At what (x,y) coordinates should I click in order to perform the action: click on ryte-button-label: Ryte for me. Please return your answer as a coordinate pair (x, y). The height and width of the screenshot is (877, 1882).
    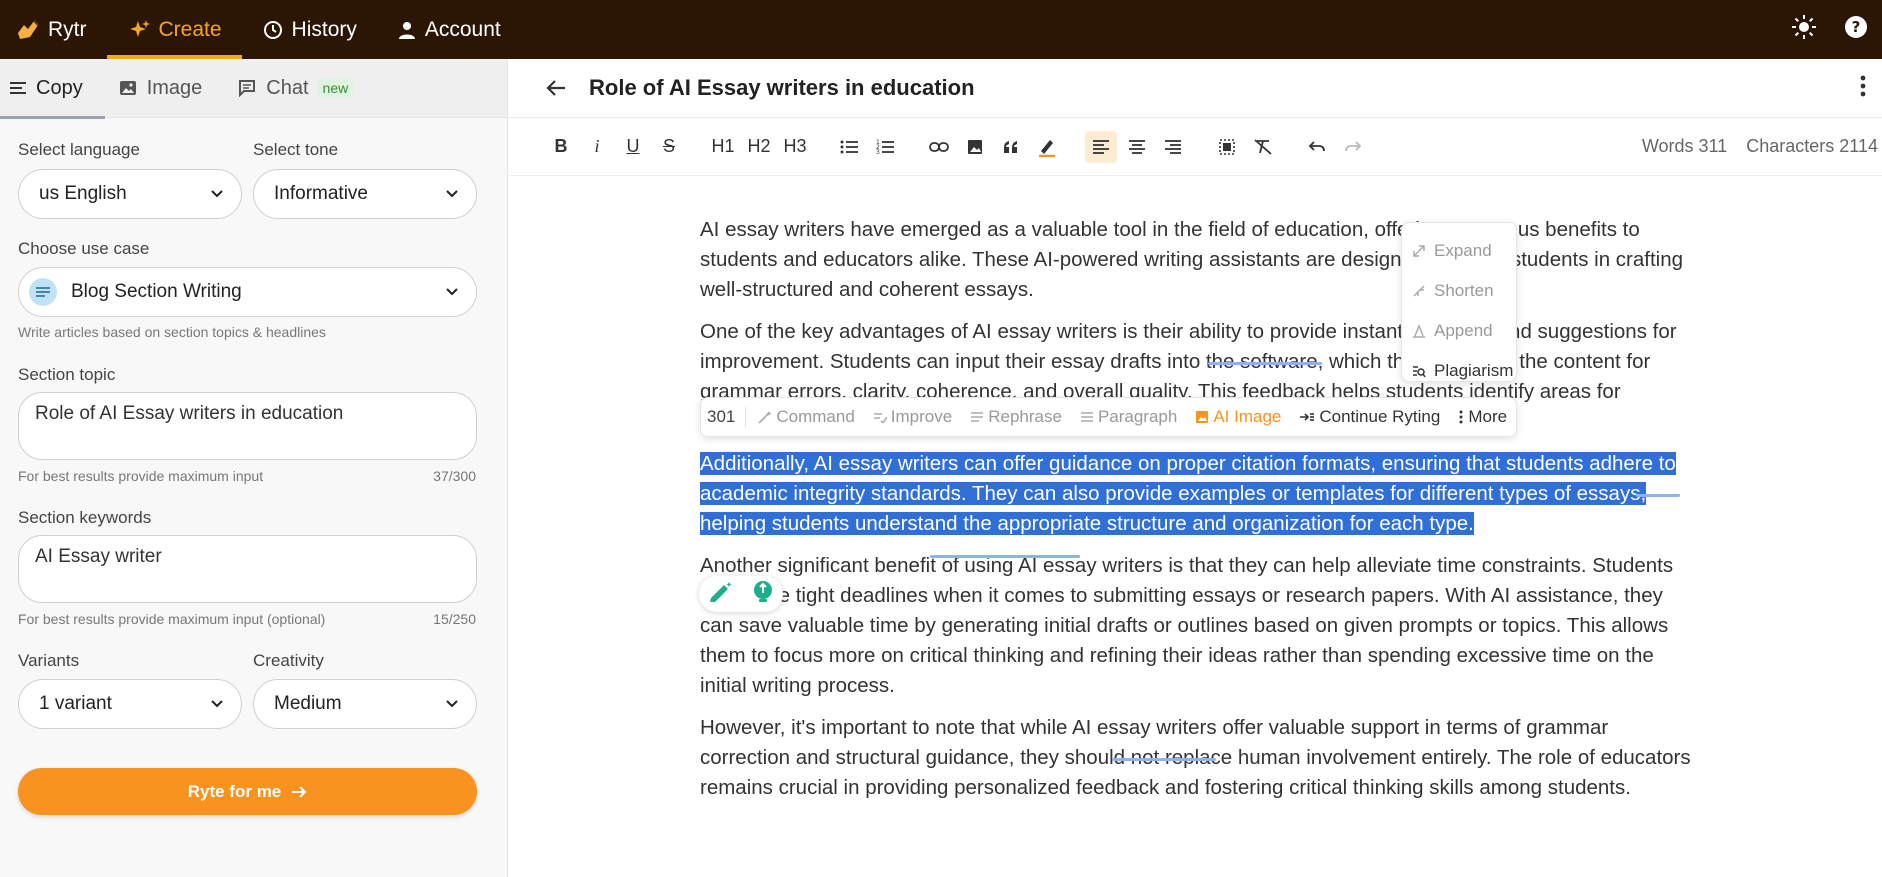
    Looking at the image, I should click on (234, 791).